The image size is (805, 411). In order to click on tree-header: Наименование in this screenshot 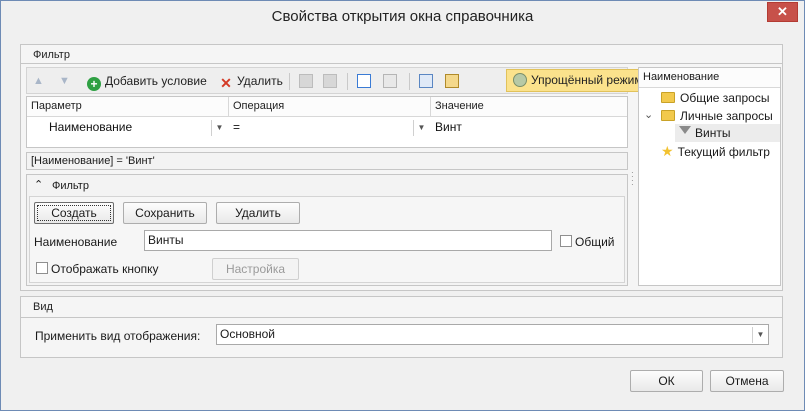, I will do `click(709, 78)`.